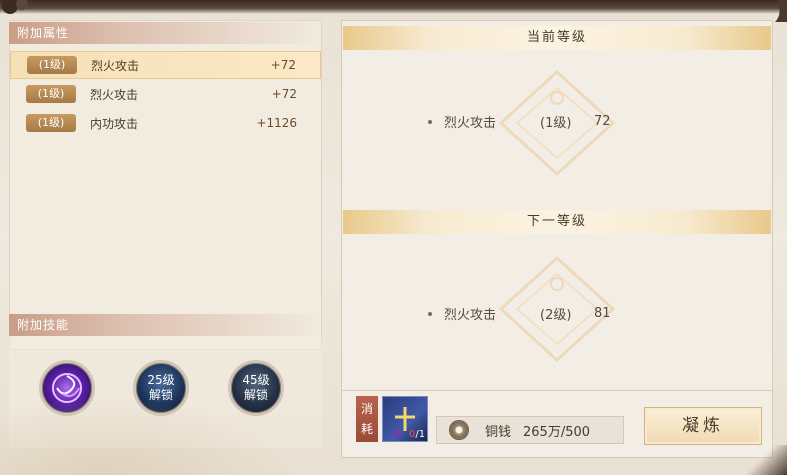 This screenshot has width=787, height=475. I want to click on cost-label: 消 耗, so click(367, 419).